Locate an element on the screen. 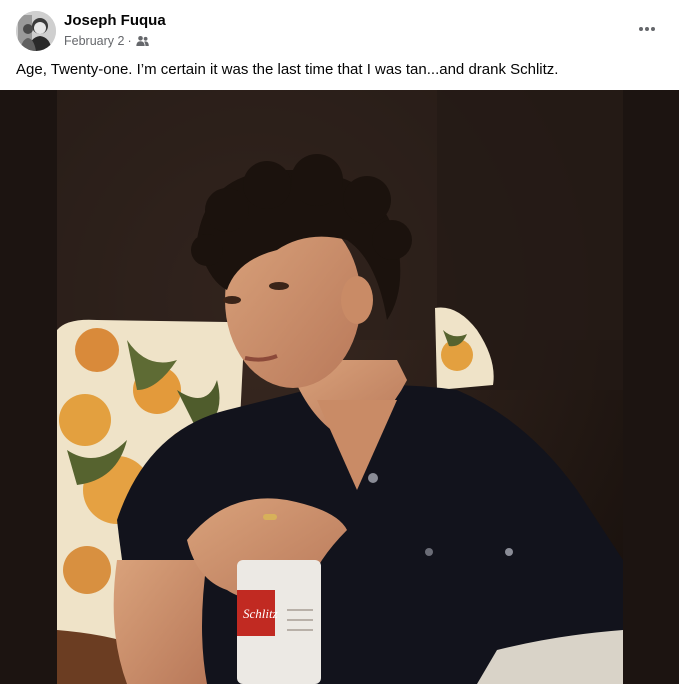  more-options-icon is located at coordinates (647, 29).